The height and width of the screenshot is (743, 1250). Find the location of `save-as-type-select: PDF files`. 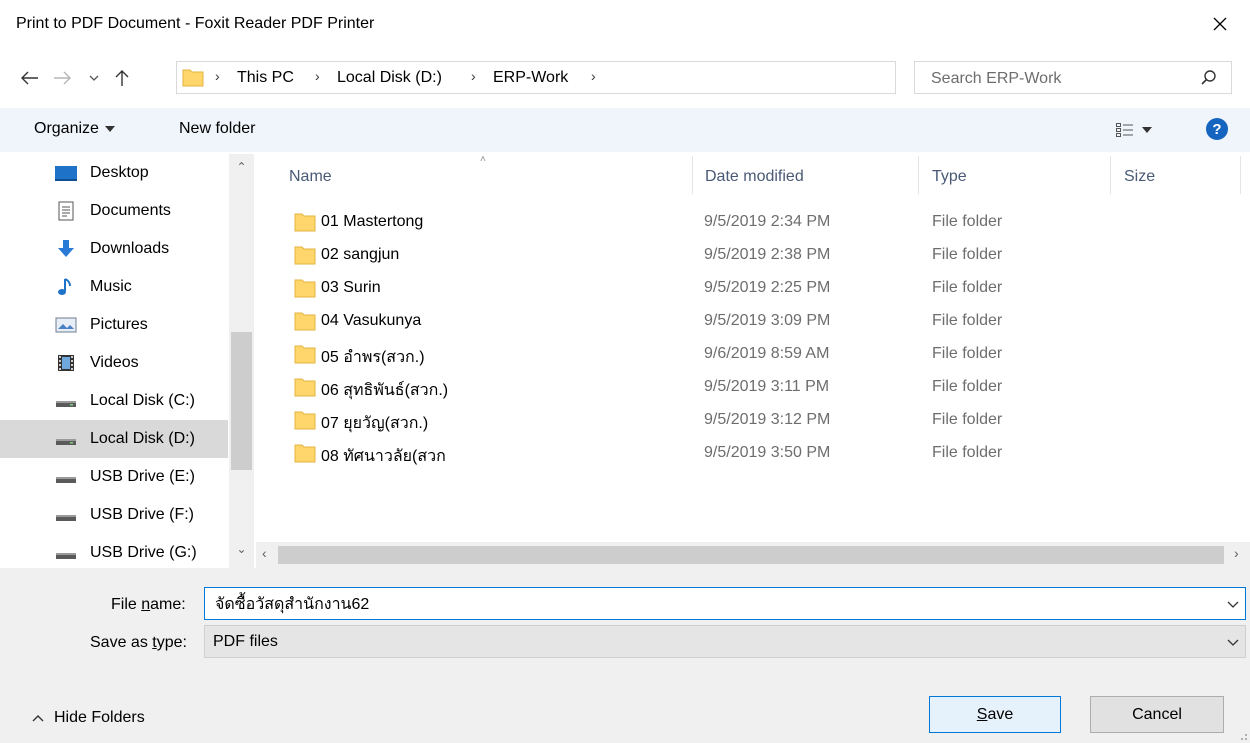

save-as-type-select: PDF files is located at coordinates (725, 641).